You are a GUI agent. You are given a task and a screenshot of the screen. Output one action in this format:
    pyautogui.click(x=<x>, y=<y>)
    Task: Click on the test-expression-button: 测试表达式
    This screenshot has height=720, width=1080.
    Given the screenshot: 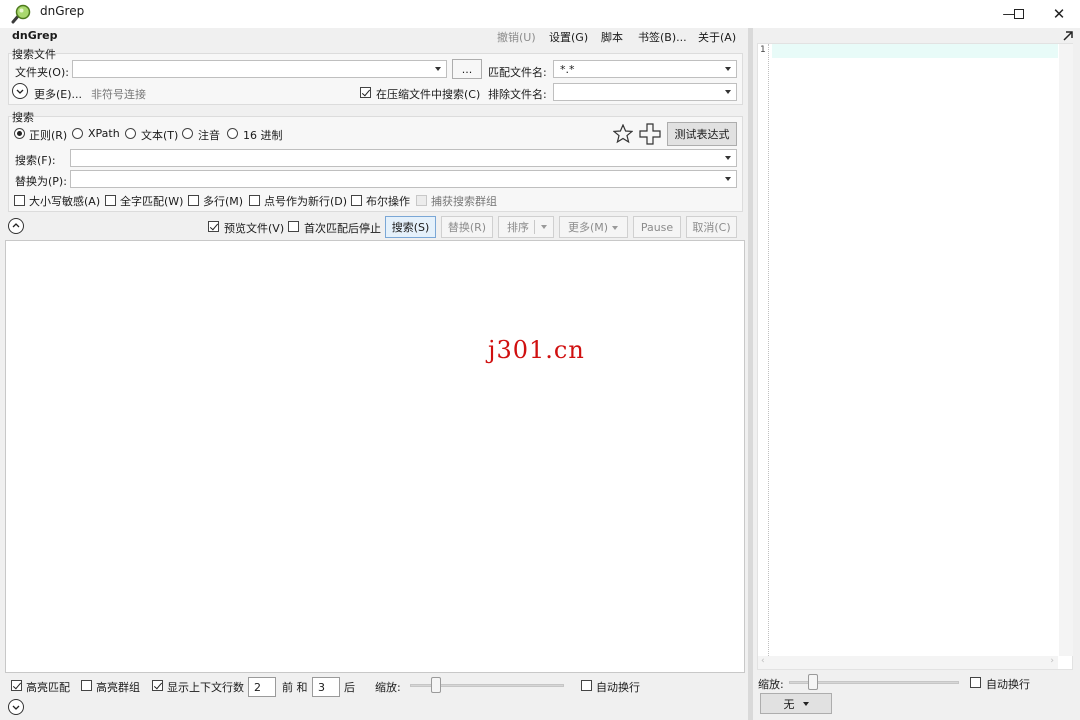 What is the action you would take?
    pyautogui.click(x=702, y=134)
    